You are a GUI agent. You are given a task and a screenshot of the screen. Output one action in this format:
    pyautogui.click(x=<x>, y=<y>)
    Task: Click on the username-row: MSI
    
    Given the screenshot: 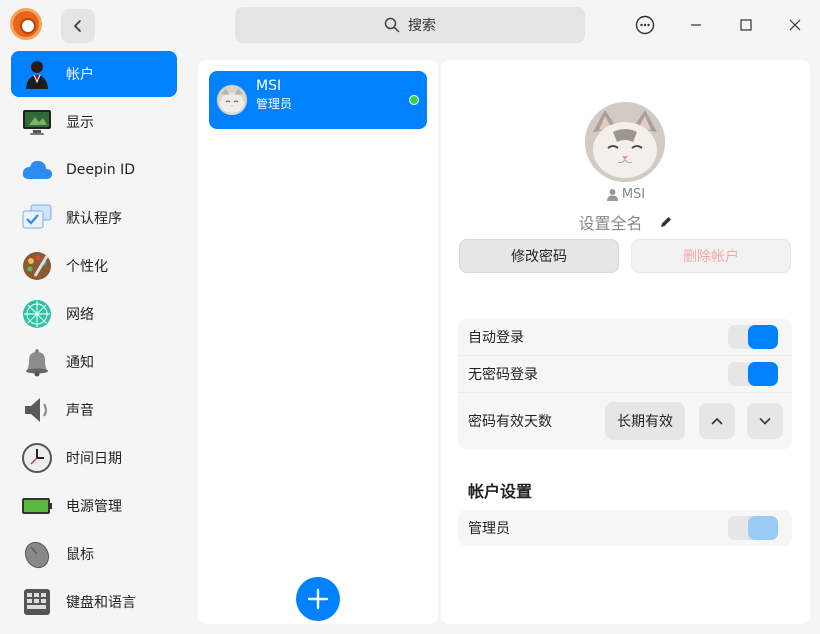 What is the action you would take?
    pyautogui.click(x=625, y=194)
    